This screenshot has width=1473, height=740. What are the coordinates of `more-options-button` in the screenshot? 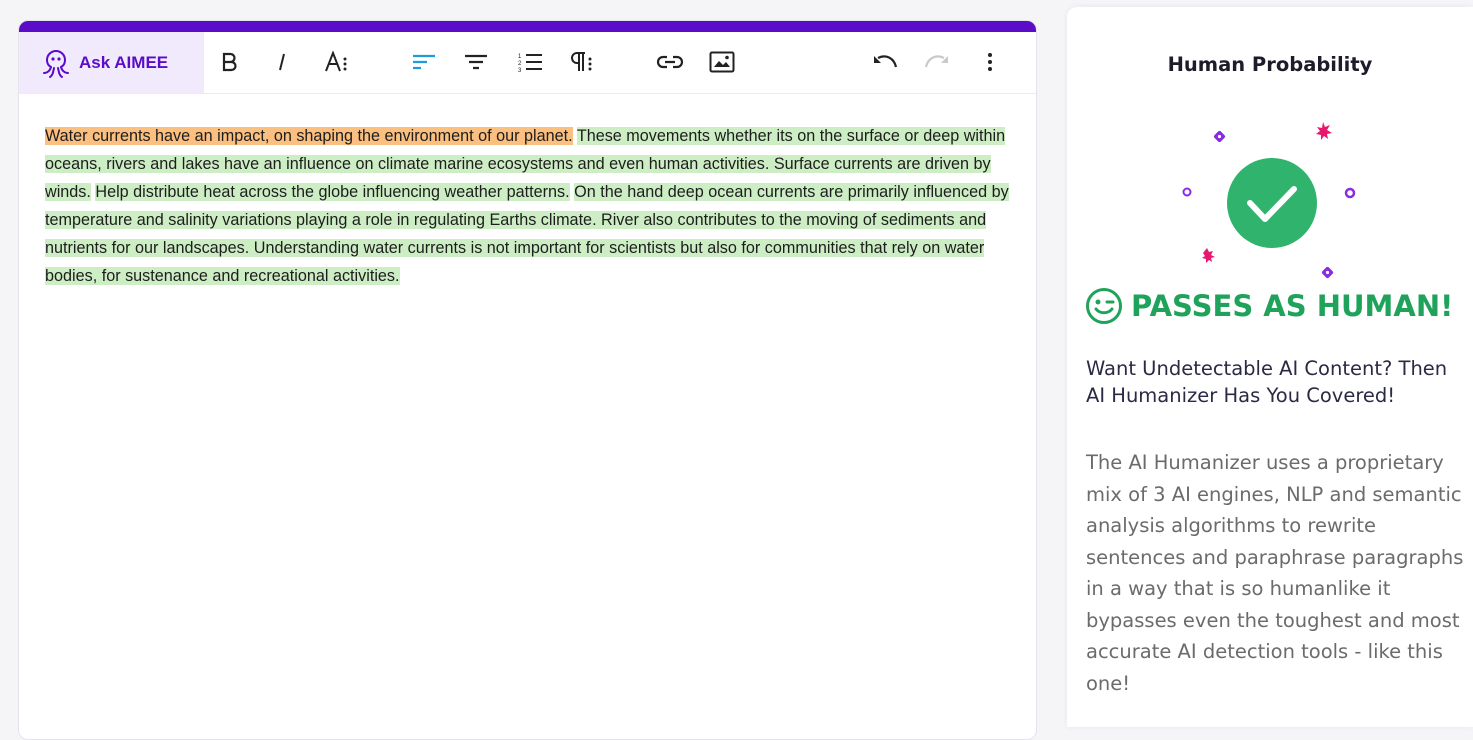 It's located at (990, 62).